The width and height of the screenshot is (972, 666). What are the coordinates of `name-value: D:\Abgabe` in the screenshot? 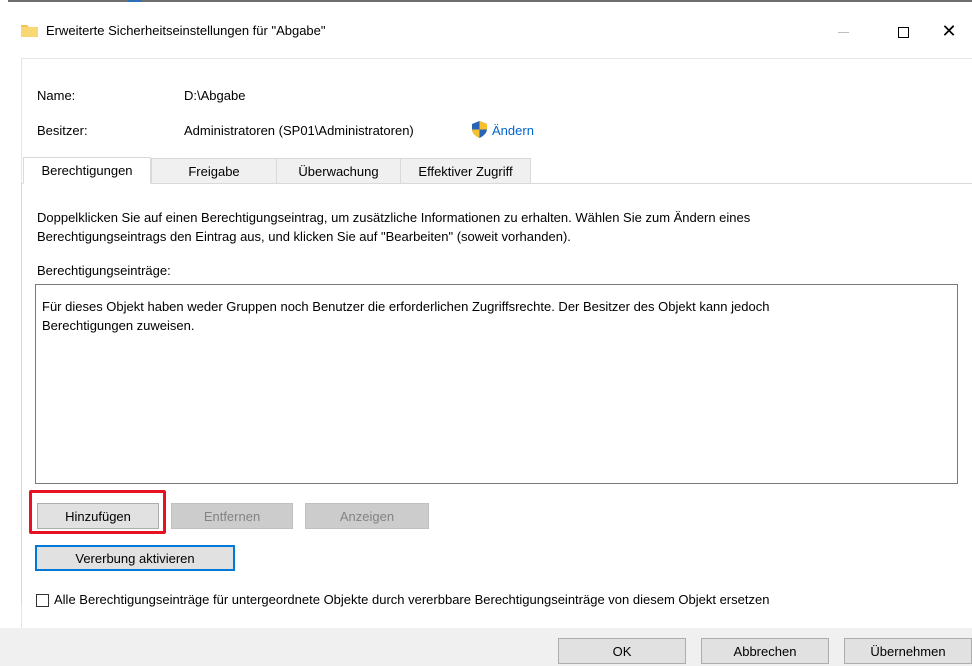 It's located at (215, 95).